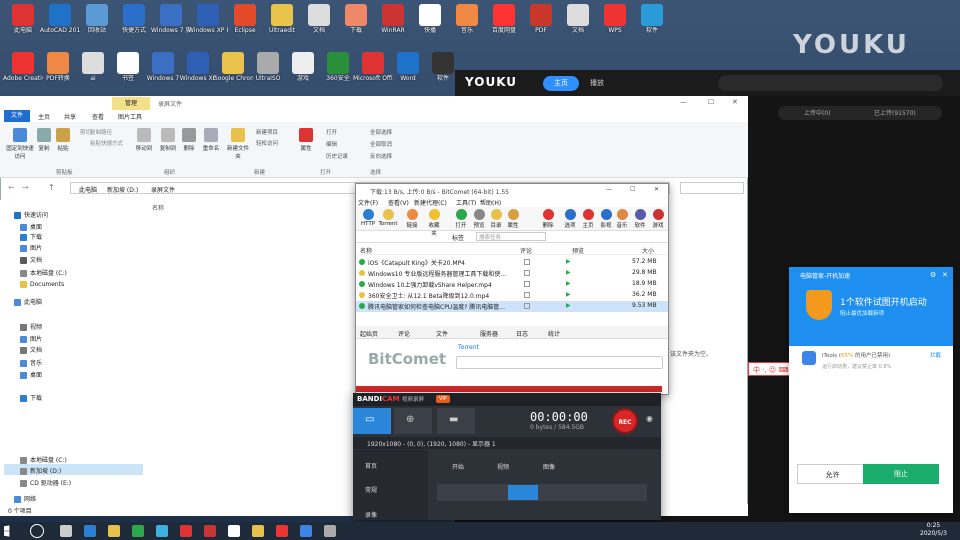 This screenshot has height=540, width=960. Describe the element at coordinates (371, 489) in the screenshot. I see `sidebar-item: 常规` at that location.